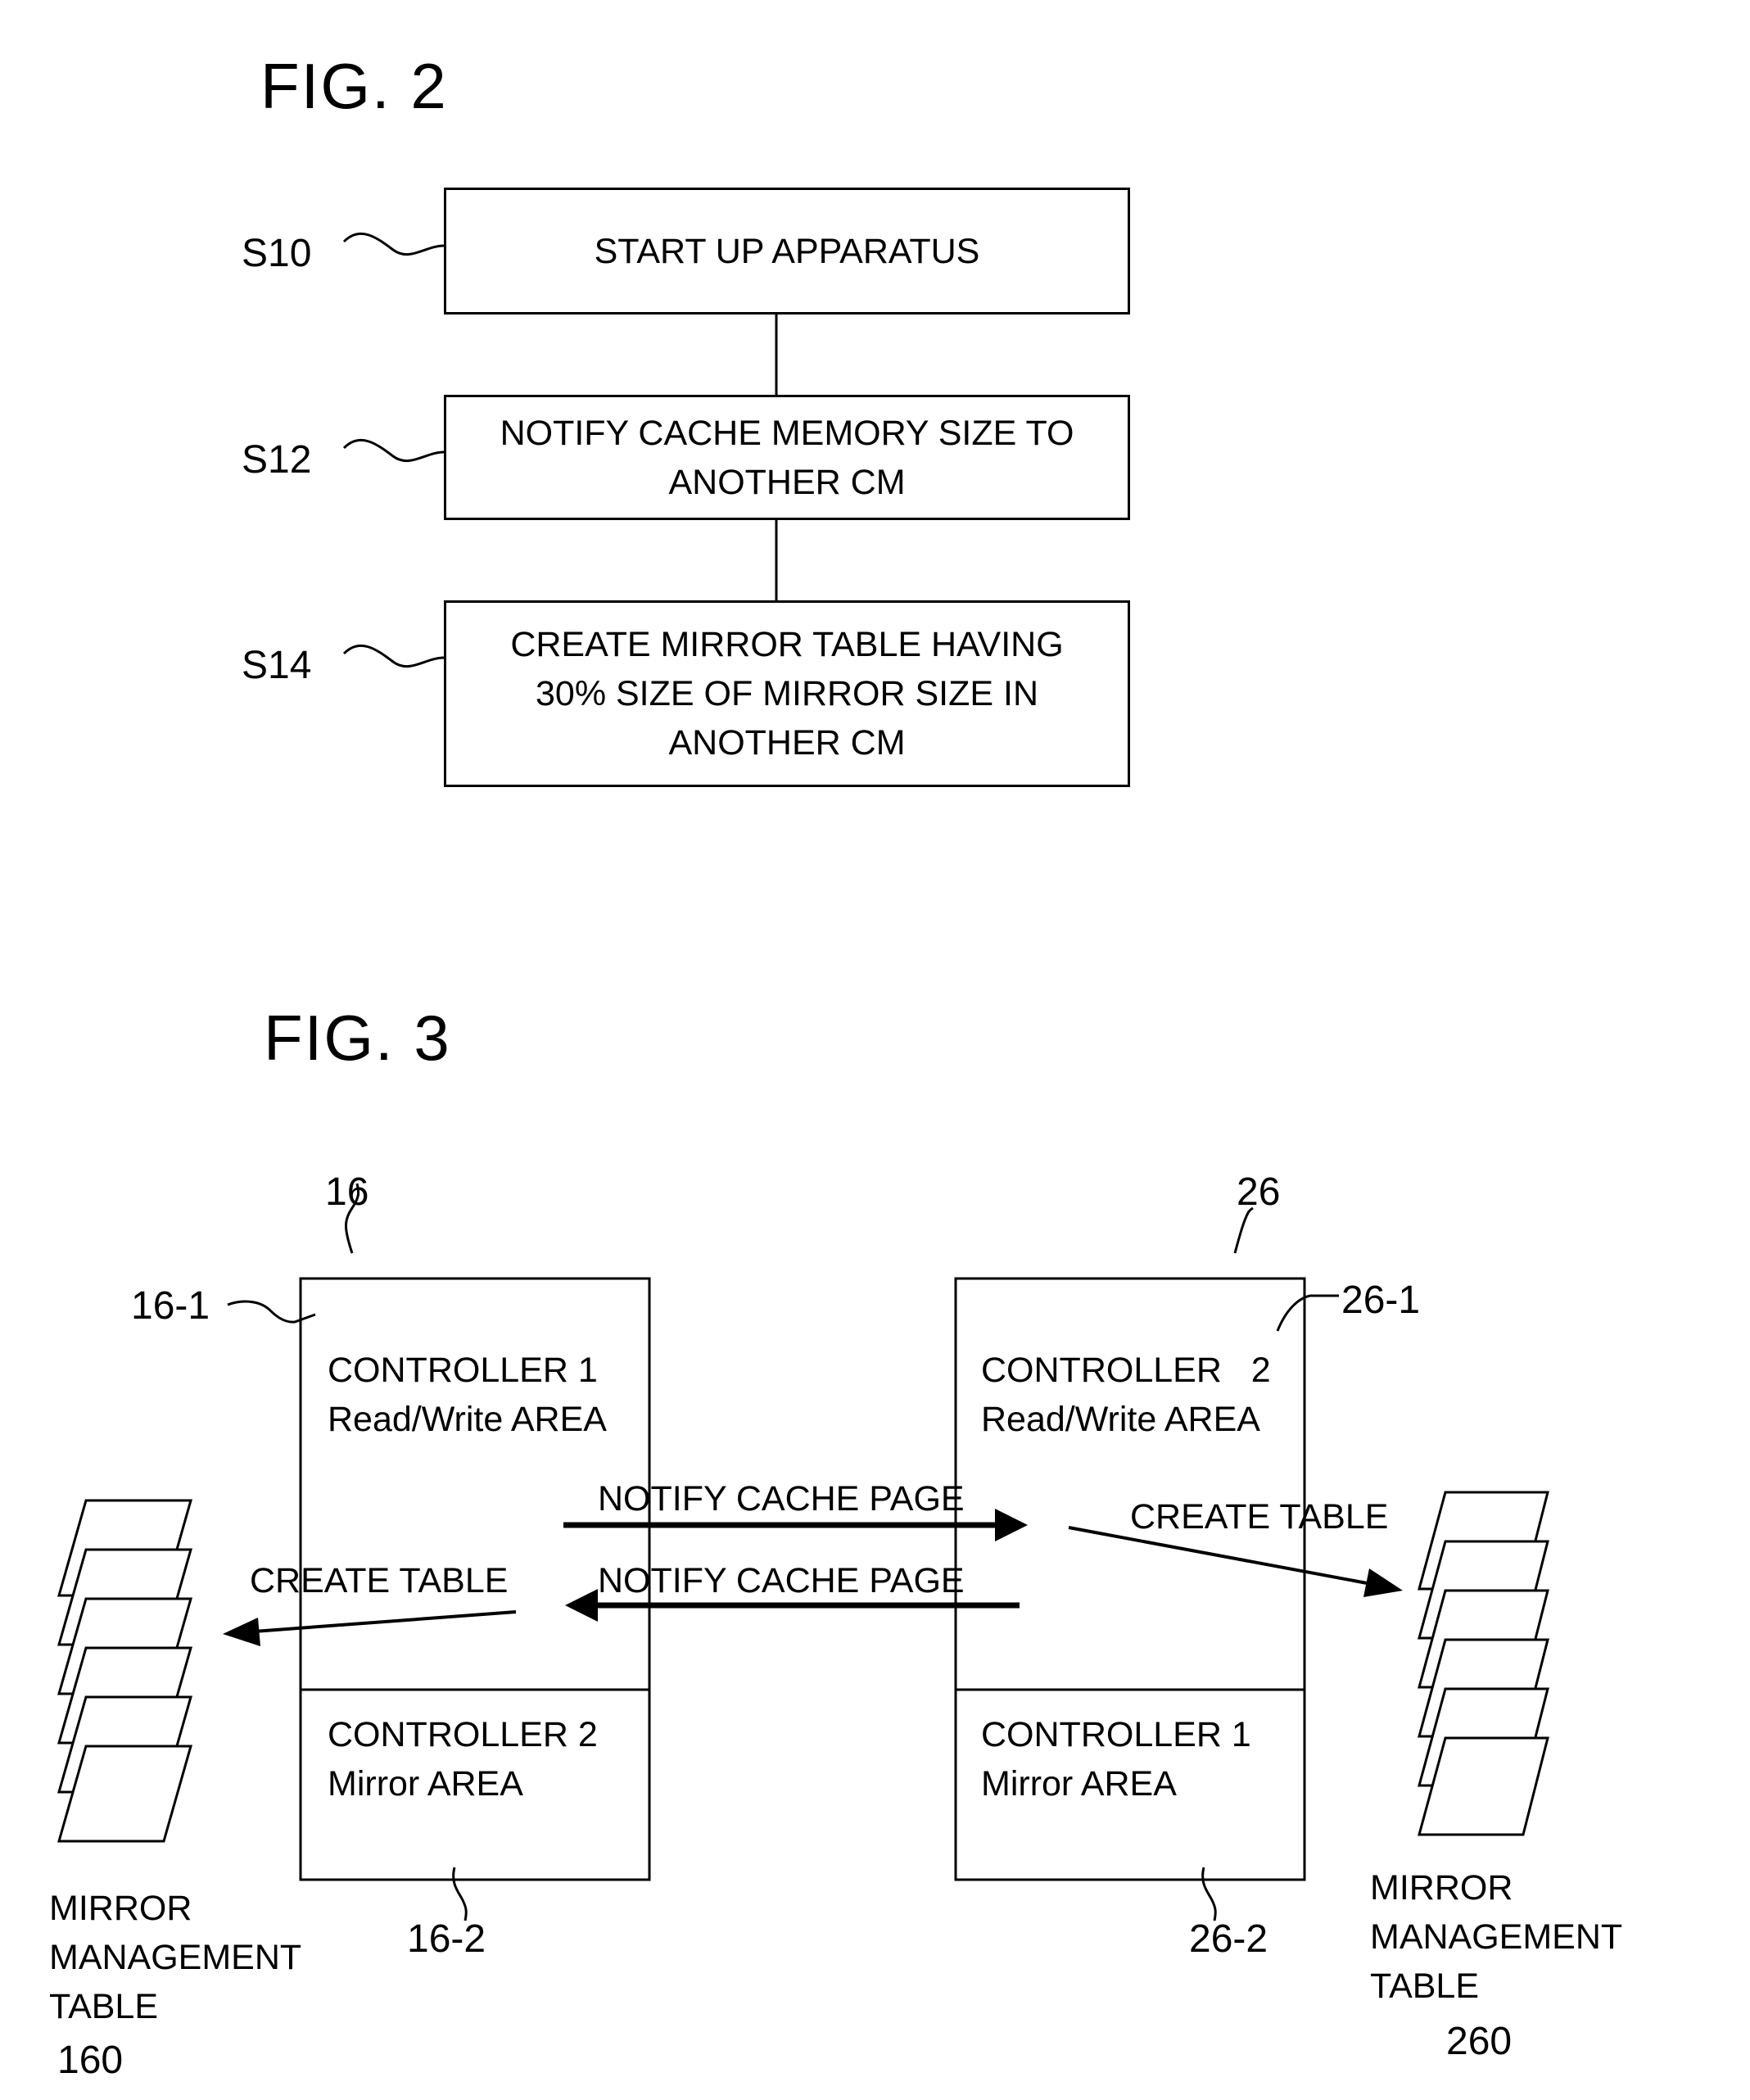  I want to click on ref-160: 160, so click(90, 2060).